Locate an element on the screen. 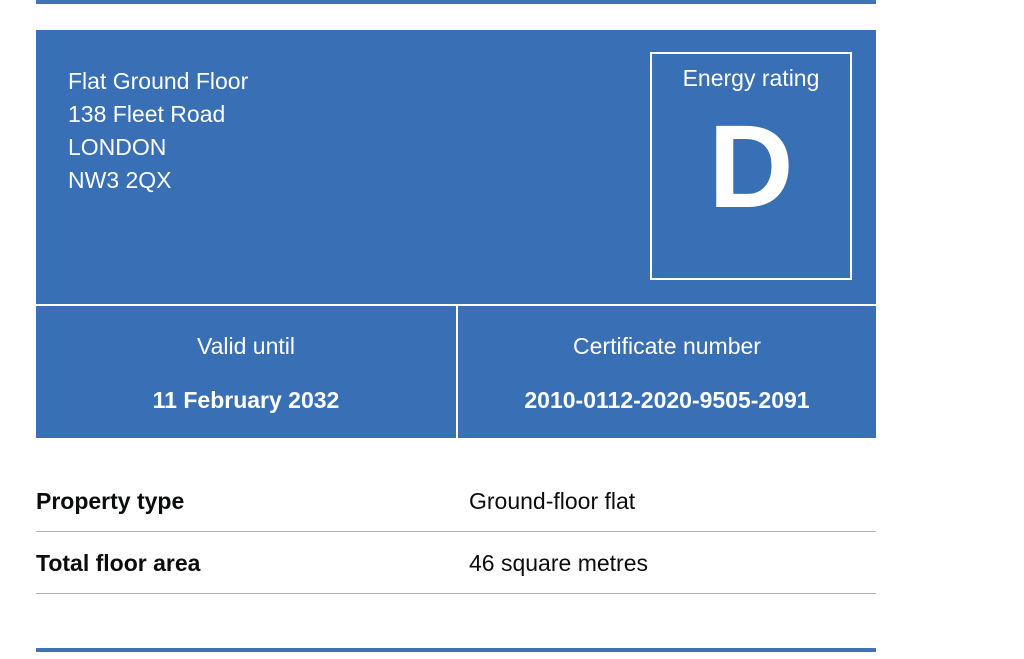 Image resolution: width=1024 pixels, height=659 pixels. detail-row-total-floor-area: Total floor area 46 square metres is located at coordinates (456, 563).